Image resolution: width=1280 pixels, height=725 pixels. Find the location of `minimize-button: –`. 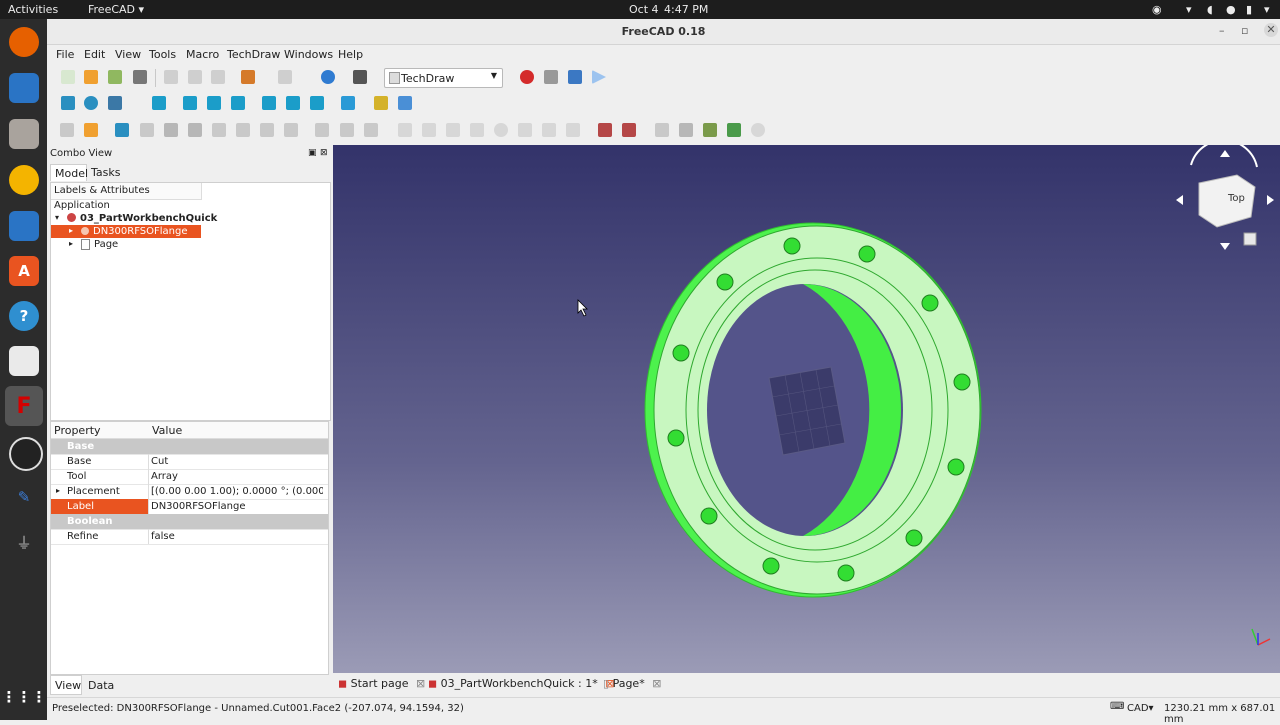

minimize-button: – is located at coordinates (1222, 30).